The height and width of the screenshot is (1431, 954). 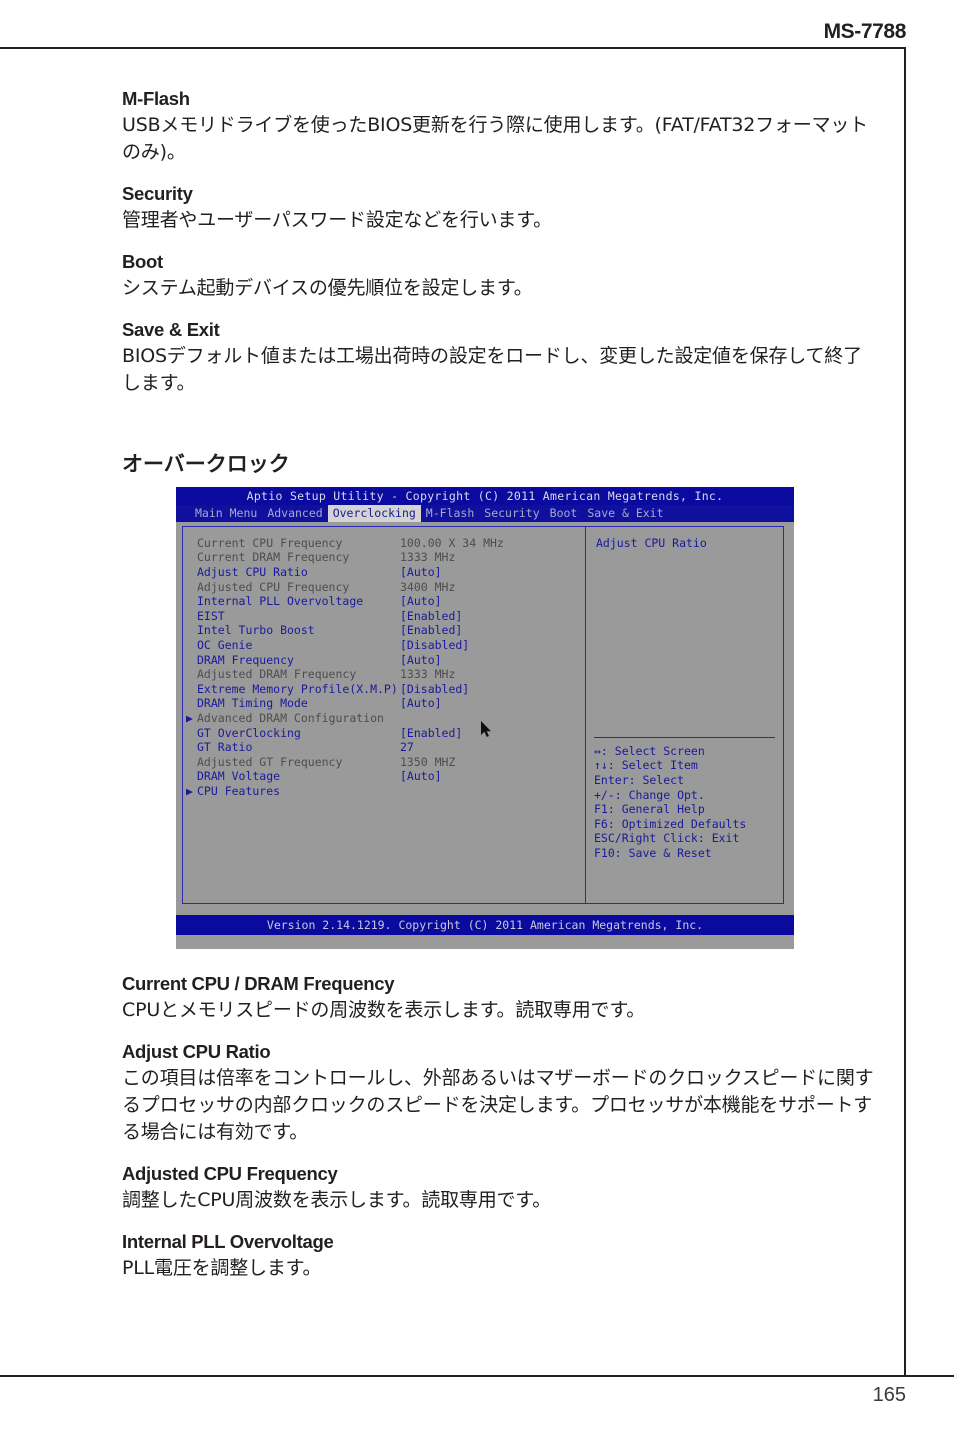 What do you see at coordinates (277, 674) in the screenshot?
I see `bios-setting-label: Adjusted DRAM Frequency` at bounding box center [277, 674].